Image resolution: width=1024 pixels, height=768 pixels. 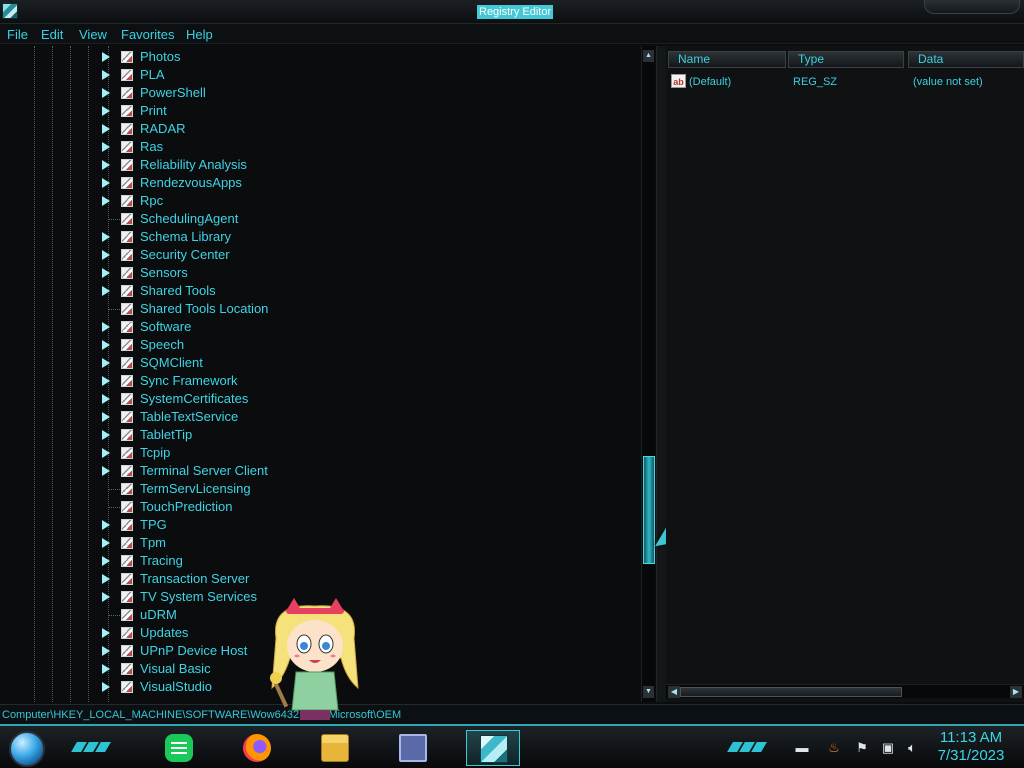 What do you see at coordinates (320, 147) in the screenshot?
I see `tree-item: Ras` at bounding box center [320, 147].